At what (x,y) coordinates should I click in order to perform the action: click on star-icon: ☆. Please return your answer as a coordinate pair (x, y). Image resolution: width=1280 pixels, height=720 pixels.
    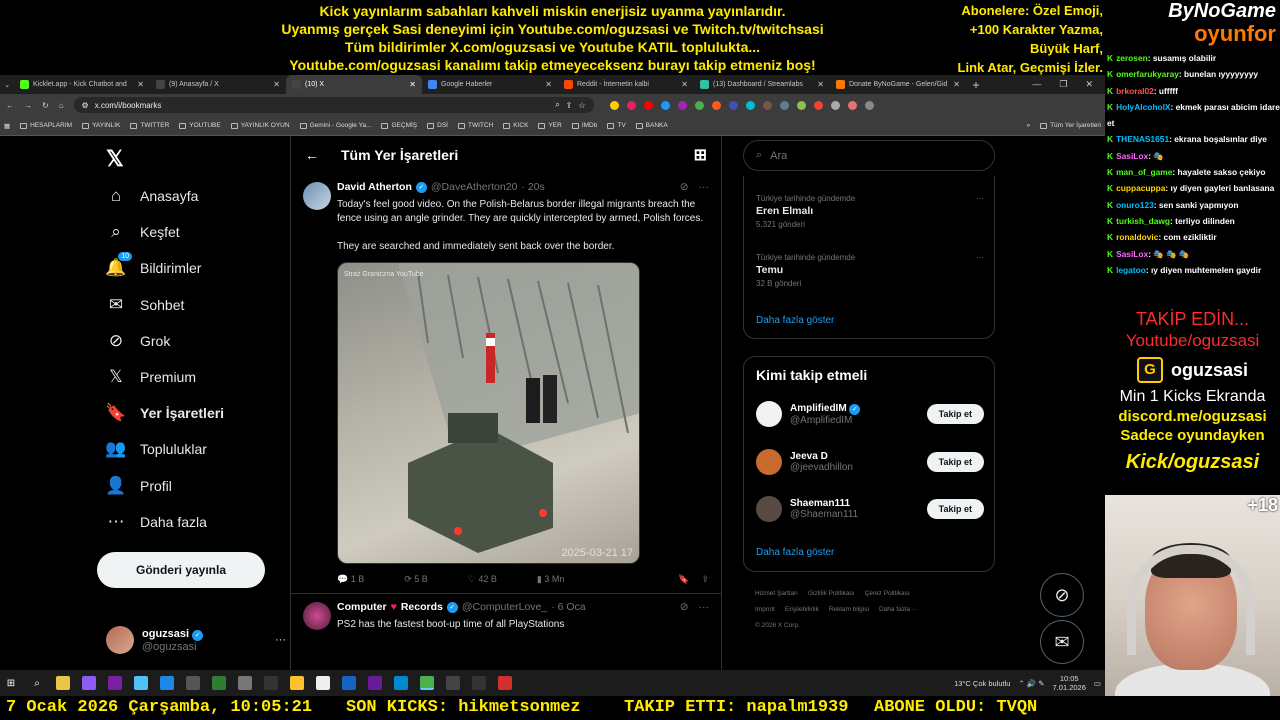
    Looking at the image, I should click on (581, 105).